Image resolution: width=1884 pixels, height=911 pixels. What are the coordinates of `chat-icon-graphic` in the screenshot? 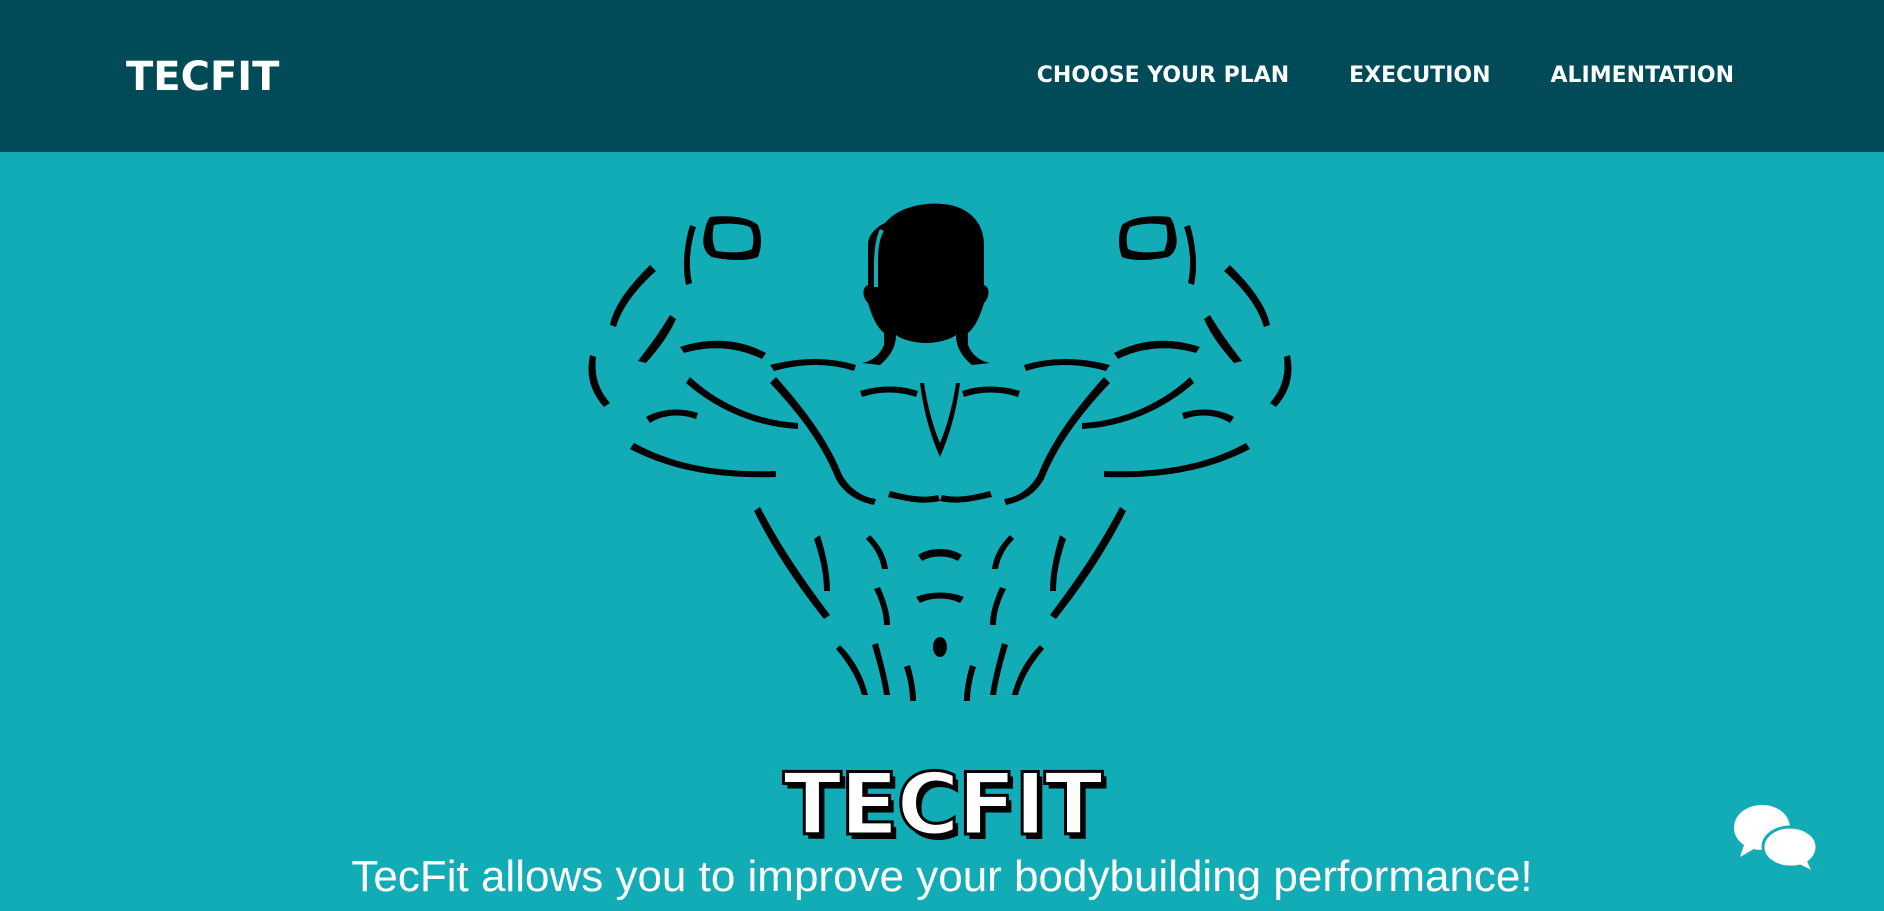 It's located at (1776, 841).